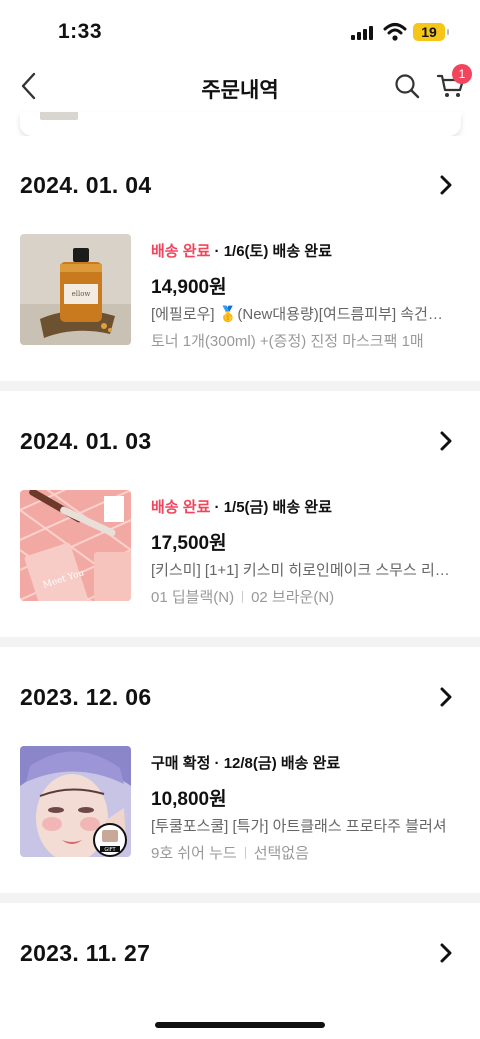 The height and width of the screenshot is (1039, 480). What do you see at coordinates (240, 86) in the screenshot?
I see `navigation-header: 주문내역 1` at bounding box center [240, 86].